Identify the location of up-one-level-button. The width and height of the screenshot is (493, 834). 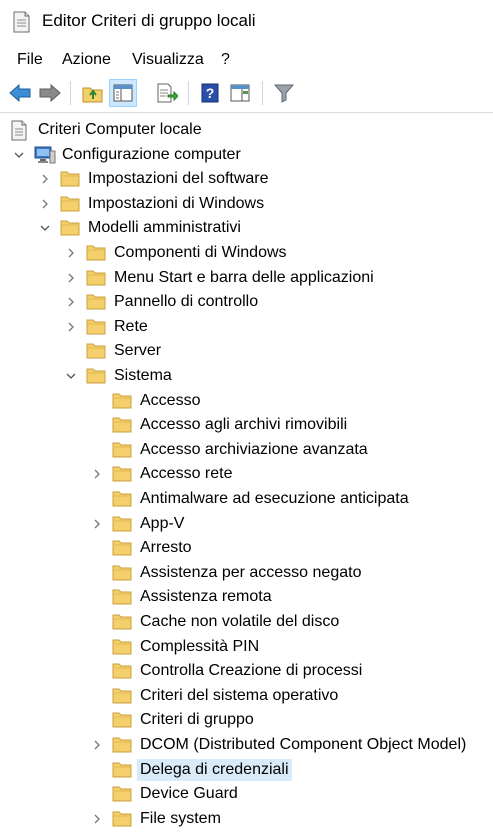
(93, 93).